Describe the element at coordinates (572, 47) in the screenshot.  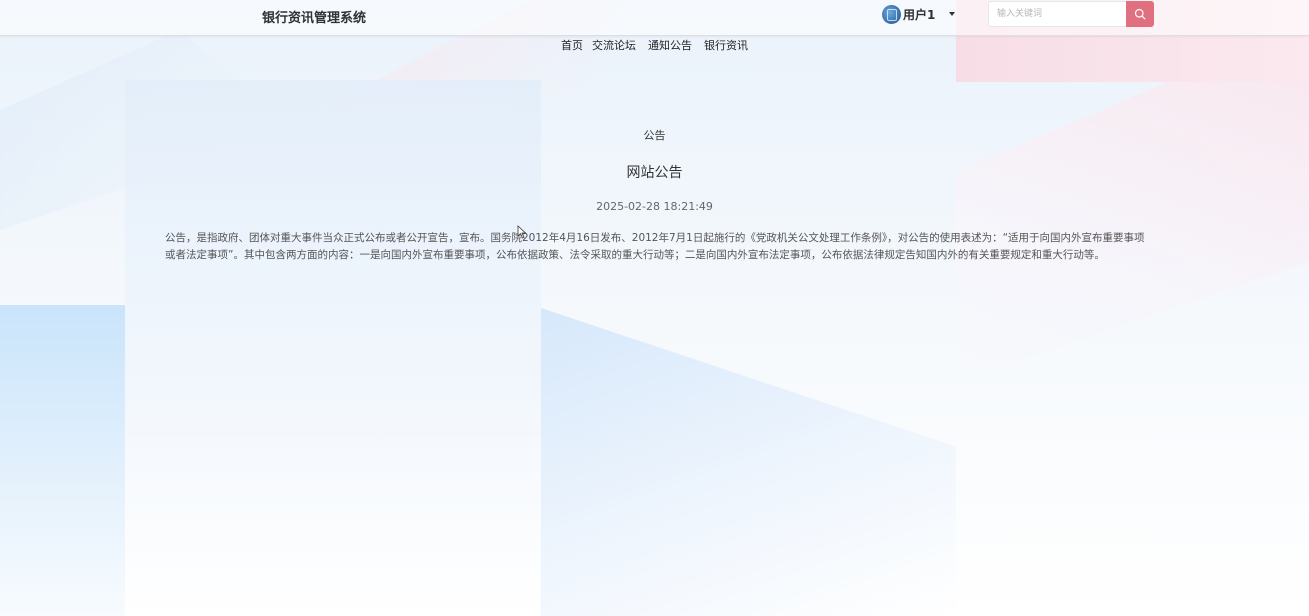
I see `nav-item-home: 首页` at that location.